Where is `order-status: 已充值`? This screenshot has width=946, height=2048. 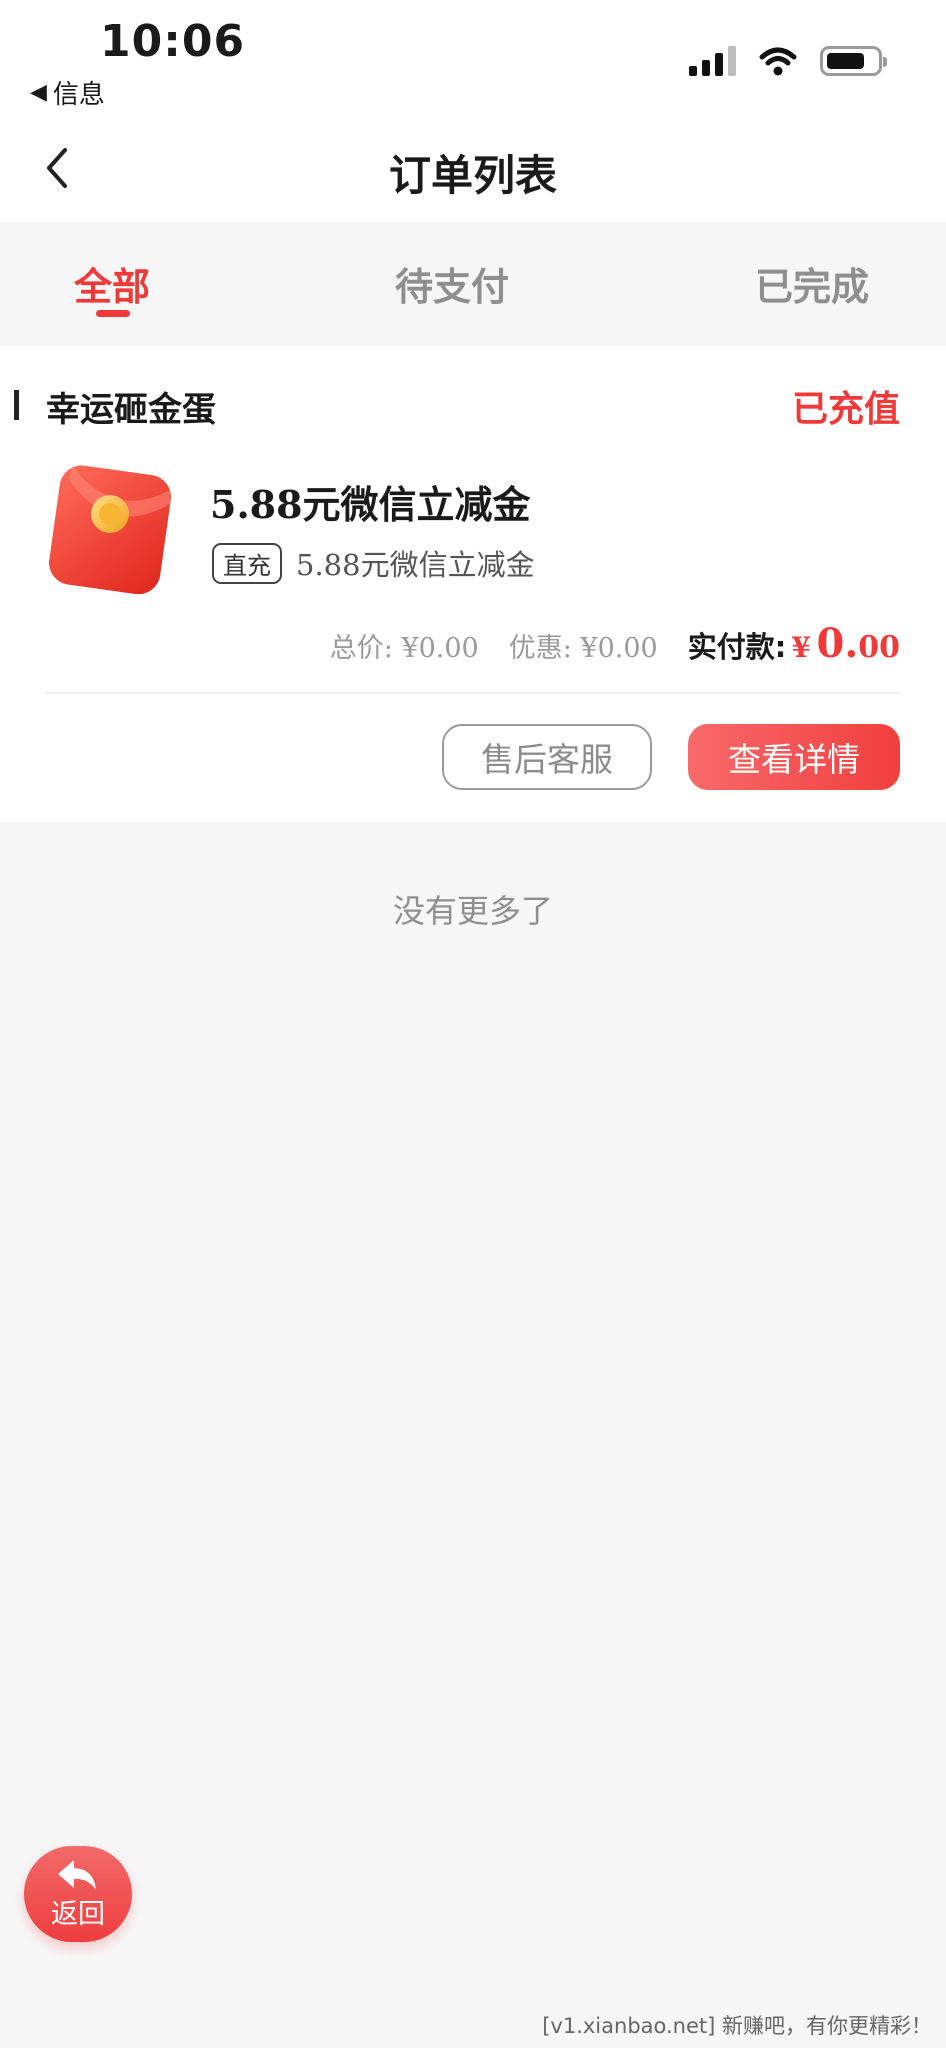 order-status: 已充值 is located at coordinates (845, 409).